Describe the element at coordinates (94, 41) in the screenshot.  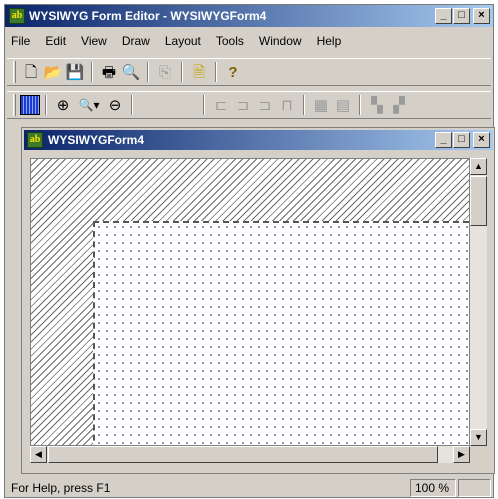
I see `menu-view: View` at that location.